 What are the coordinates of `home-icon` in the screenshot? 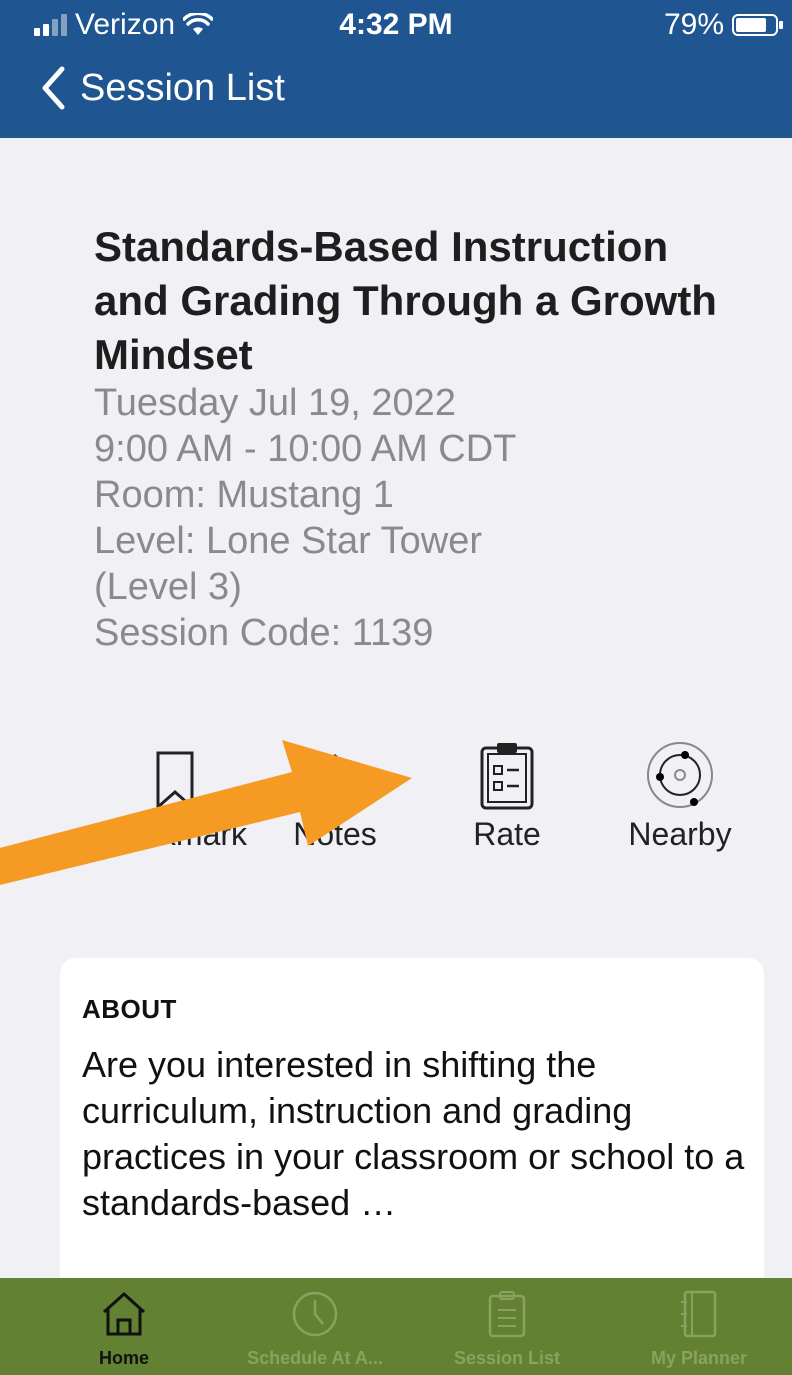 It's located at (124, 1313).